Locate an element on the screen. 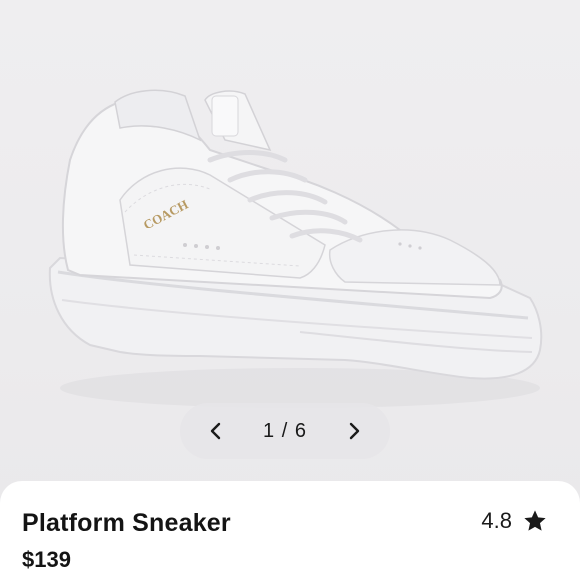  chevron-left-icon is located at coordinates (215, 431).